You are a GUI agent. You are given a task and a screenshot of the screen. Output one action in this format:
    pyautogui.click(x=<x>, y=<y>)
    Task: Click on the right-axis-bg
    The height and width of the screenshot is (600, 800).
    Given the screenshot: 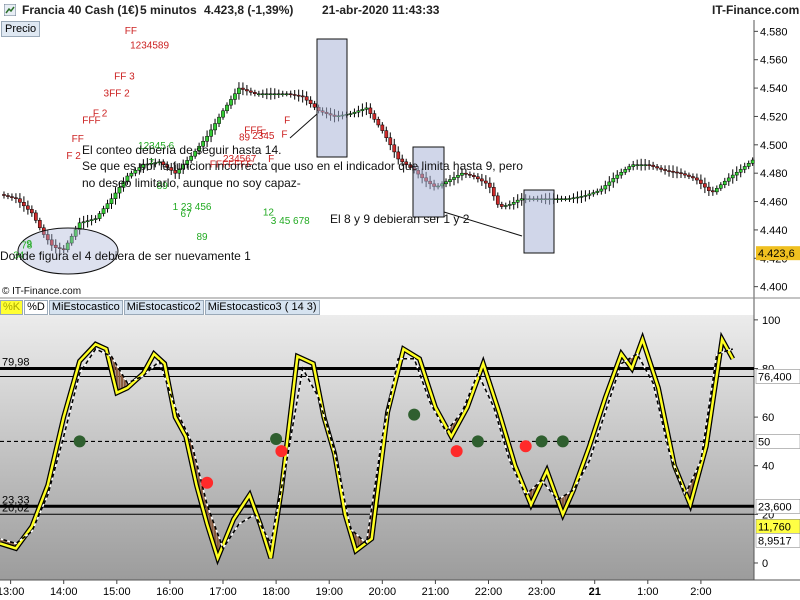 What is the action you would take?
    pyautogui.click(x=777, y=300)
    